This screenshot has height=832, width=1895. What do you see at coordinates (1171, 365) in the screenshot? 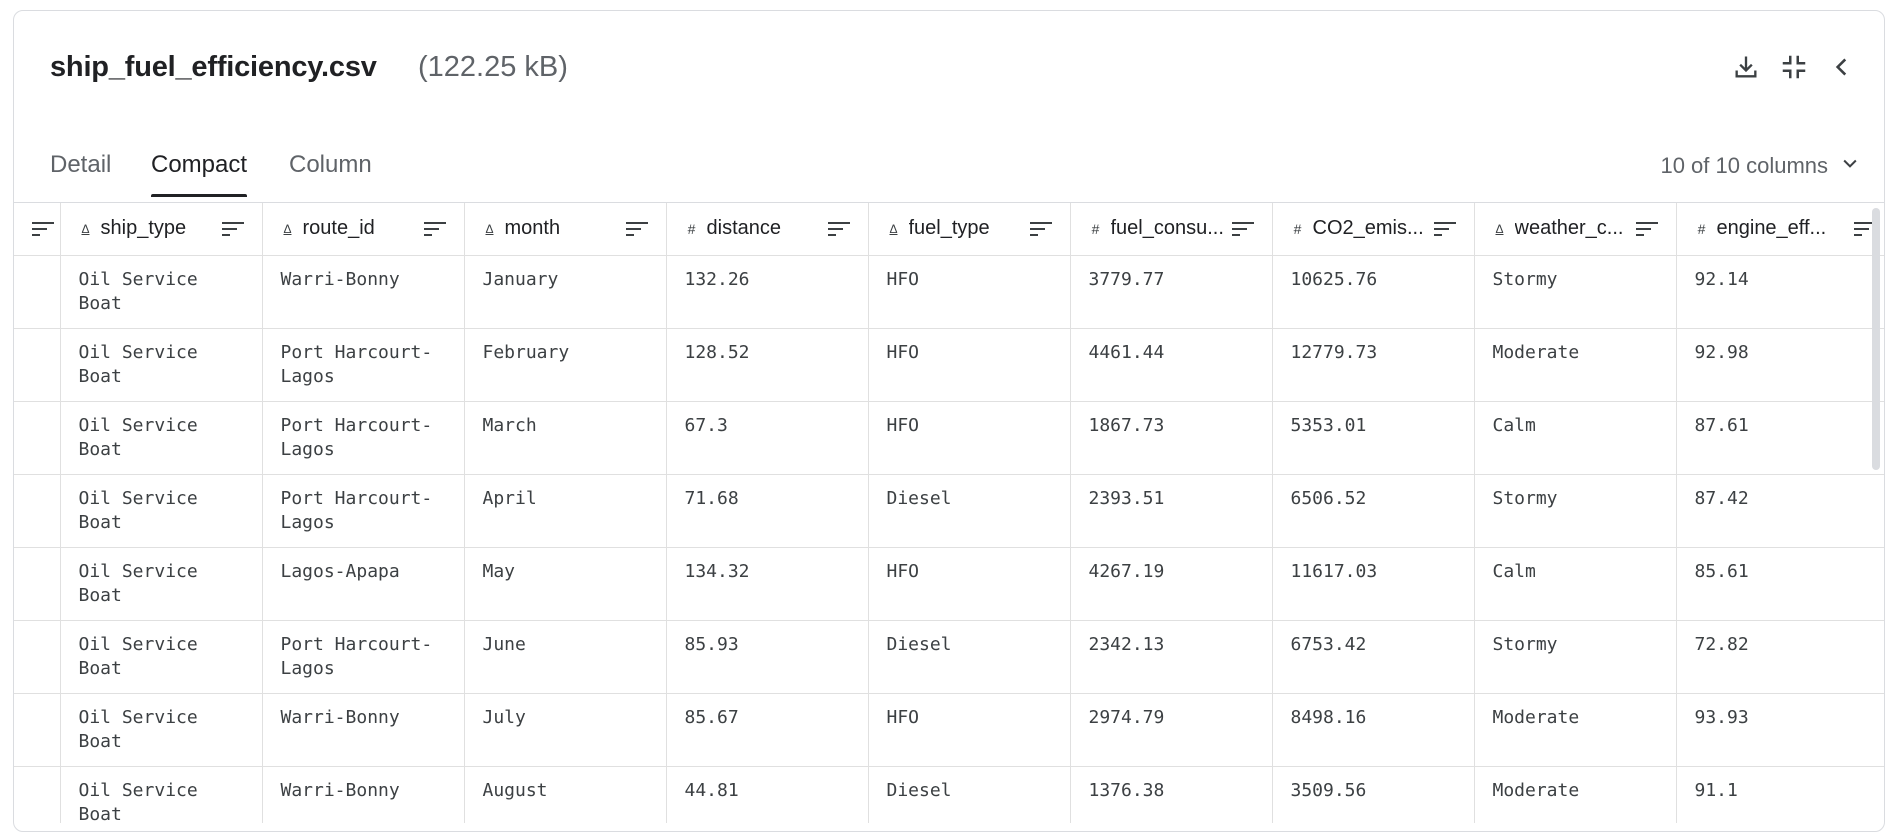
I see `table-cell: 4461.44` at bounding box center [1171, 365].